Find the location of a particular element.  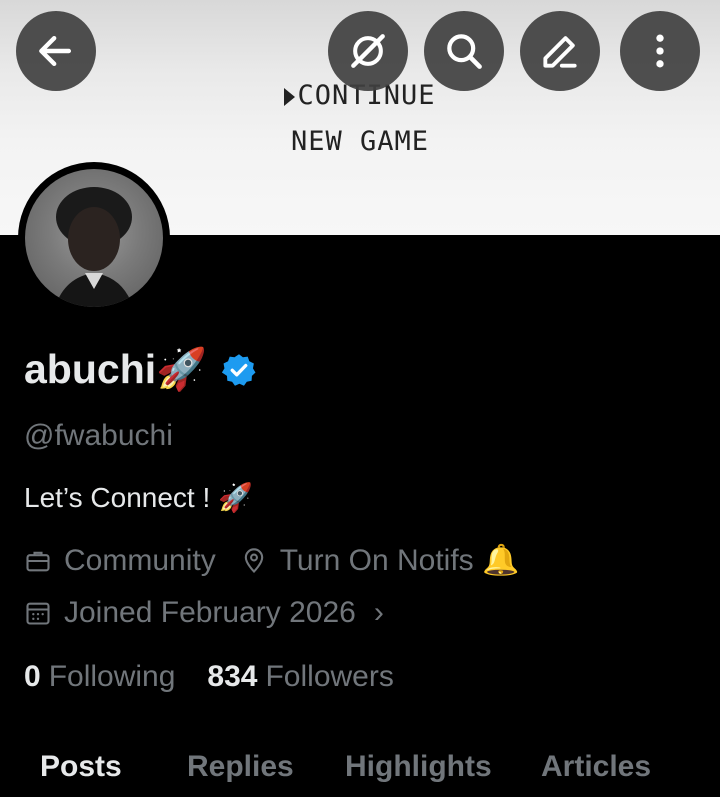

pencil-icon is located at coordinates (560, 52).